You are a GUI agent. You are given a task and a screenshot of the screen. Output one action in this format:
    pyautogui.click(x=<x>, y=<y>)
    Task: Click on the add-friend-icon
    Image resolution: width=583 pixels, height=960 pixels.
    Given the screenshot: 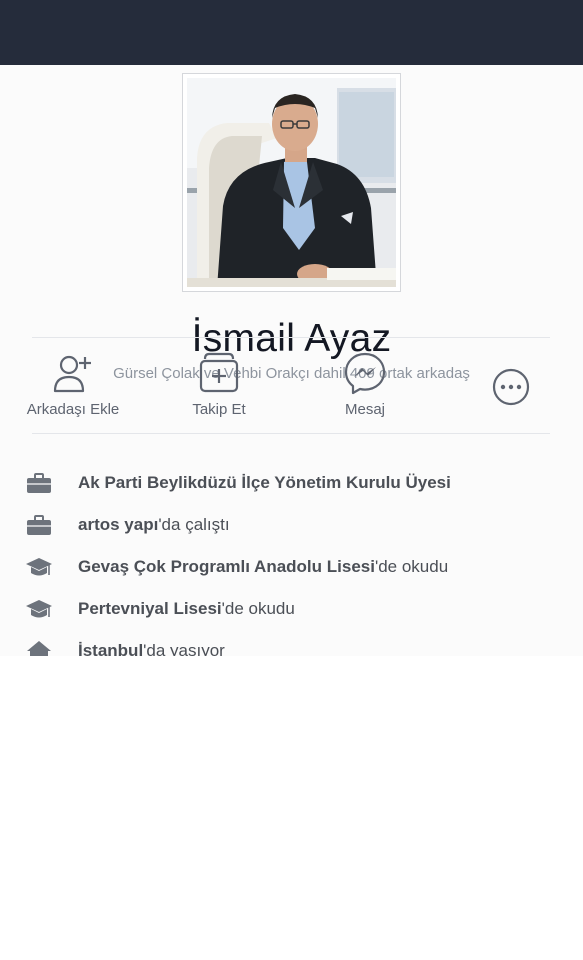 What is the action you would take?
    pyautogui.click(x=73, y=373)
    